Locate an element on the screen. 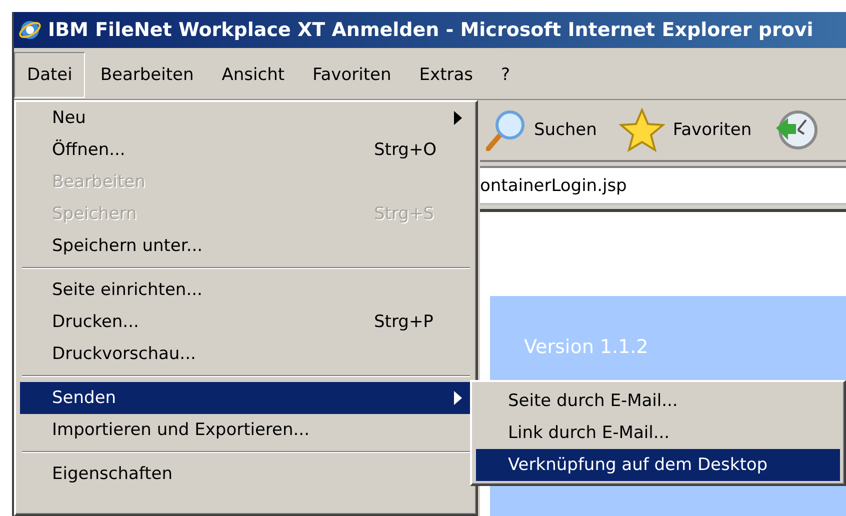 This screenshot has width=846, height=516. window-title: IBM FileNet Workplace XT Anmelden - Microsoft Internet Explorer provi is located at coordinates (431, 30).